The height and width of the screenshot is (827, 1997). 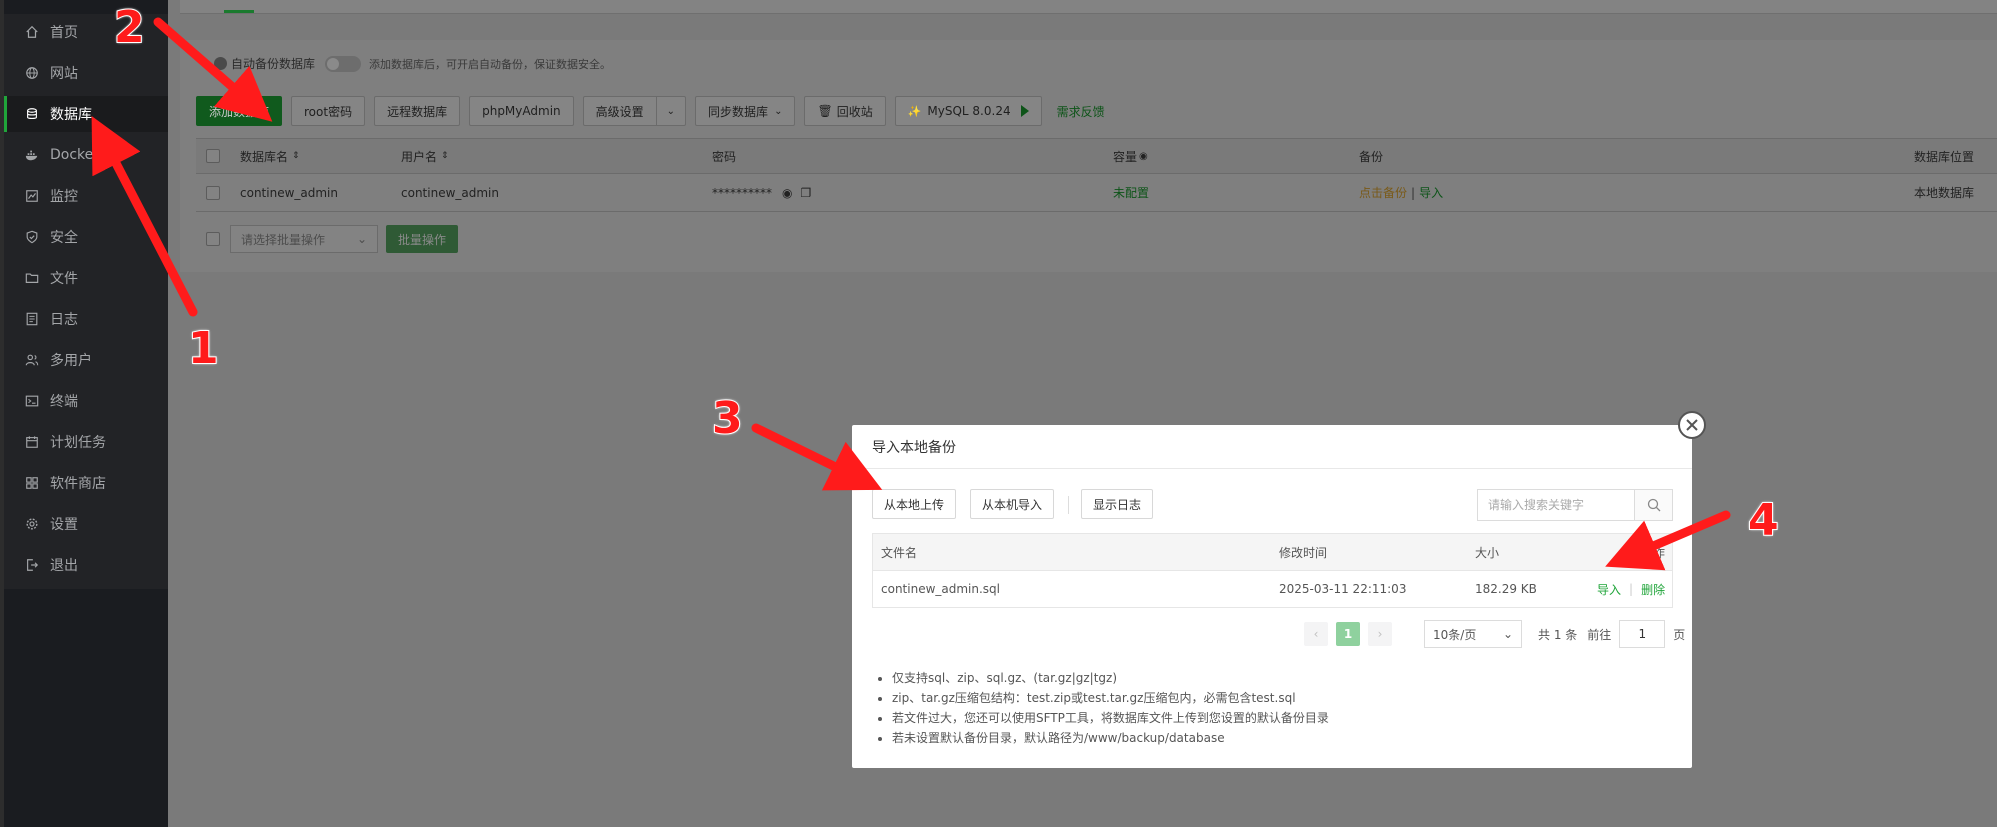 I want to click on password-cell: ********** ◉ ❐, so click(x=761, y=192).